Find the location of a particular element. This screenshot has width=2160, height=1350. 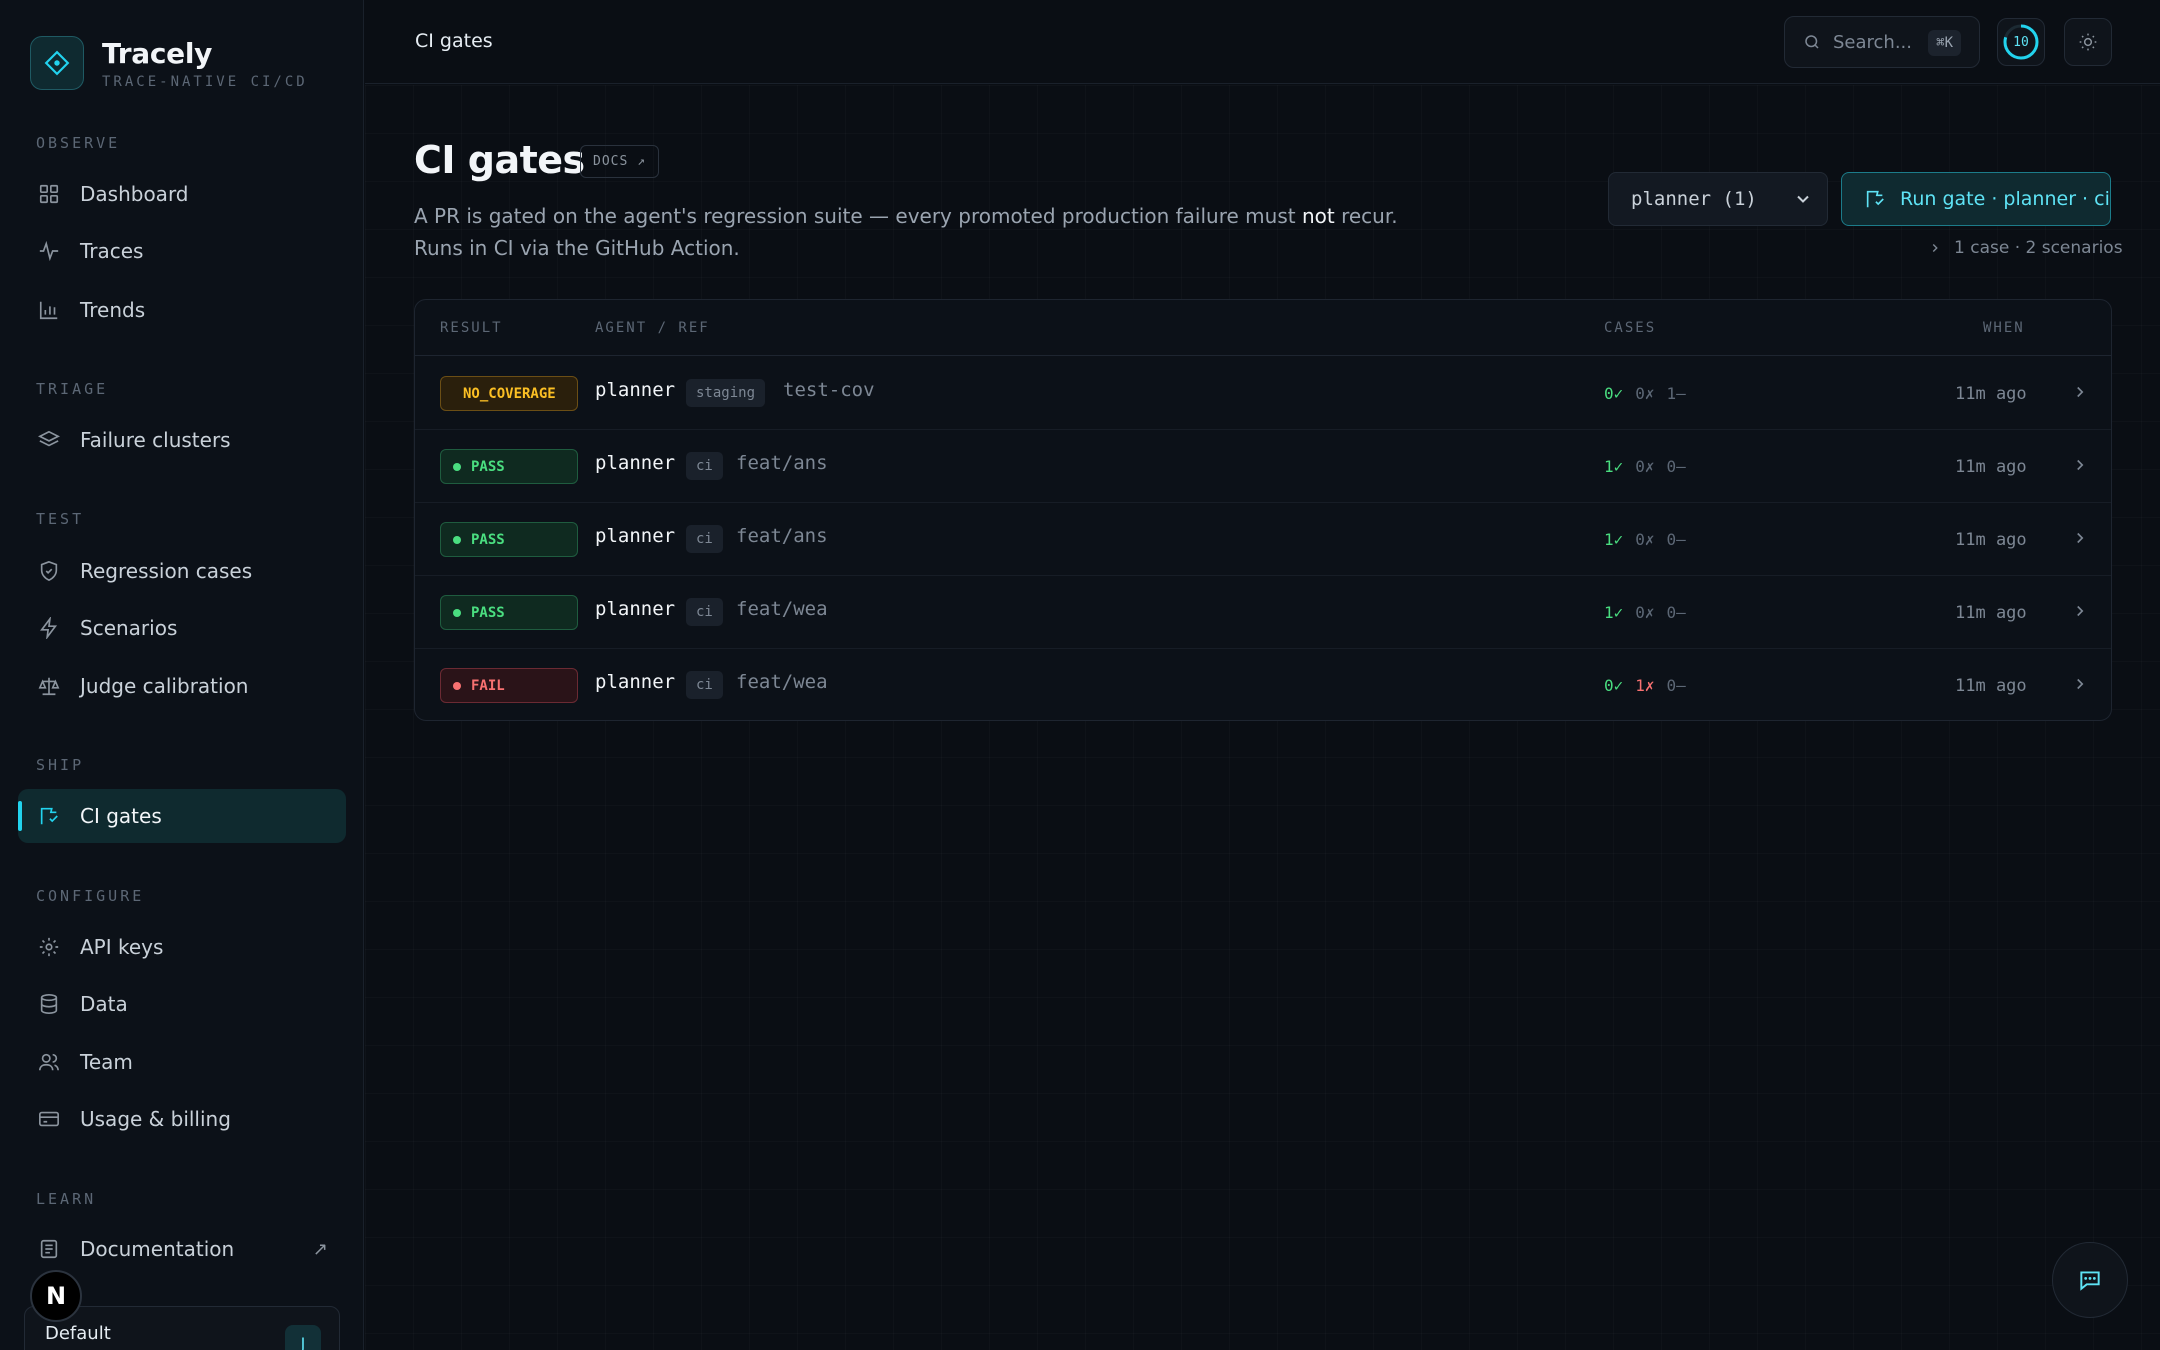

sidebar-item-usage-billing: Usage & billing is located at coordinates (182, 1119).